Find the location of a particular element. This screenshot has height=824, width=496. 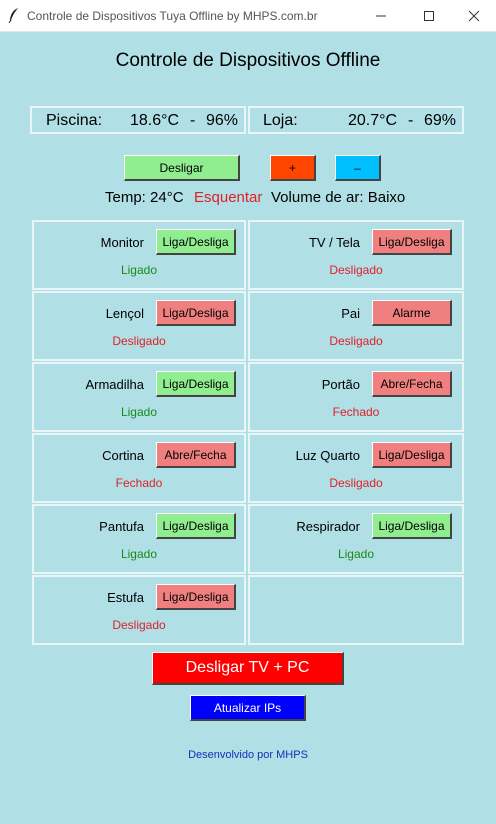

device-name-estufa: Estufa is located at coordinates (125, 597).